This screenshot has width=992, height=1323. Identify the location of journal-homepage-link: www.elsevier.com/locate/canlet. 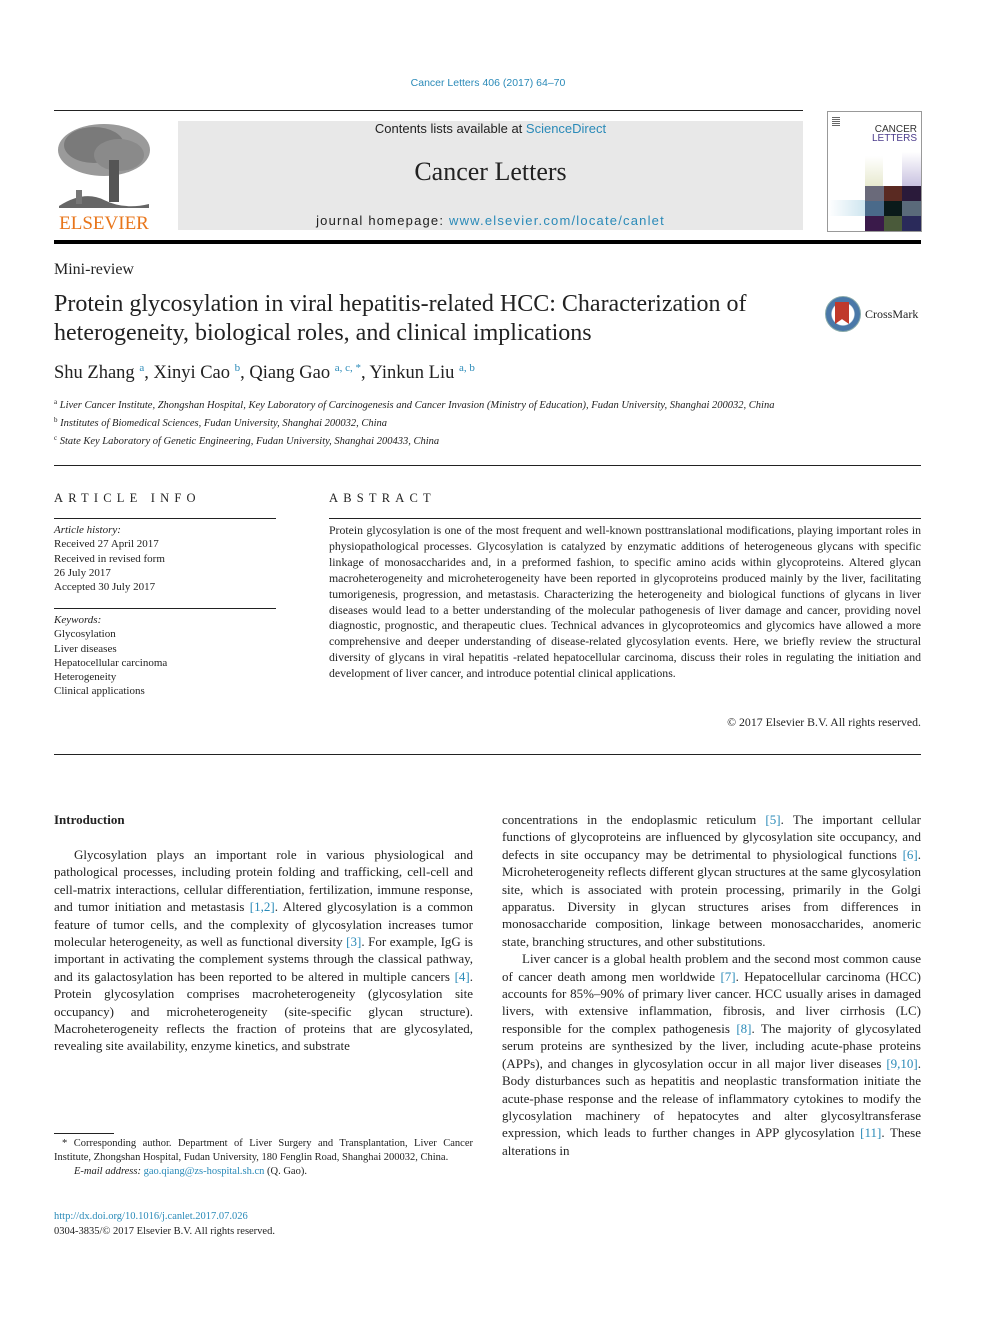
(557, 220).